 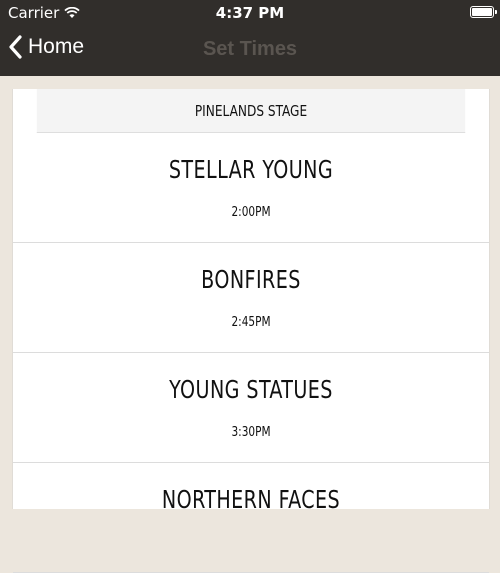 I want to click on set-time: 3:30PM, so click(x=251, y=432).